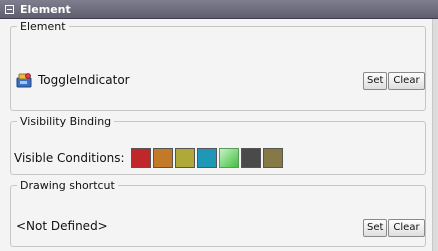 The width and height of the screenshot is (438, 251). I want to click on visibility-row: Visible Conditions:, so click(149, 158).